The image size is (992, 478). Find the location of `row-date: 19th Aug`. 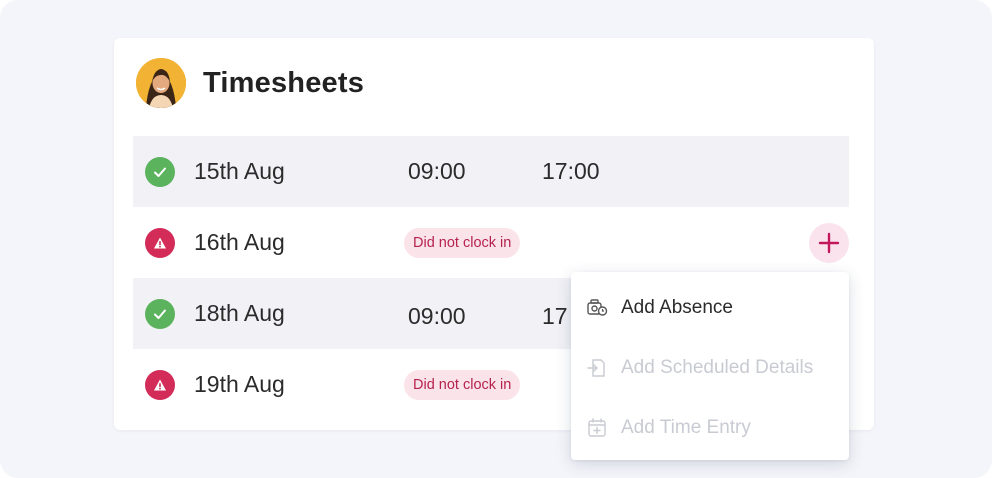

row-date: 19th Aug is located at coordinates (239, 384).